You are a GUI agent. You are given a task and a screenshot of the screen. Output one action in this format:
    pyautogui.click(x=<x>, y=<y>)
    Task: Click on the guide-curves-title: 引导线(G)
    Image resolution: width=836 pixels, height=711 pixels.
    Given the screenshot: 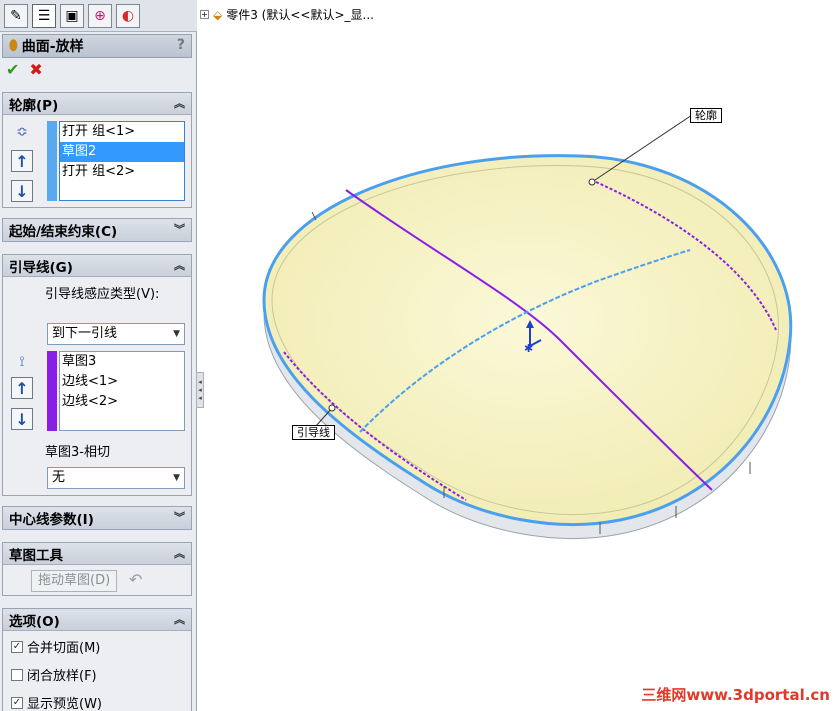 What is the action you would take?
    pyautogui.click(x=41, y=267)
    